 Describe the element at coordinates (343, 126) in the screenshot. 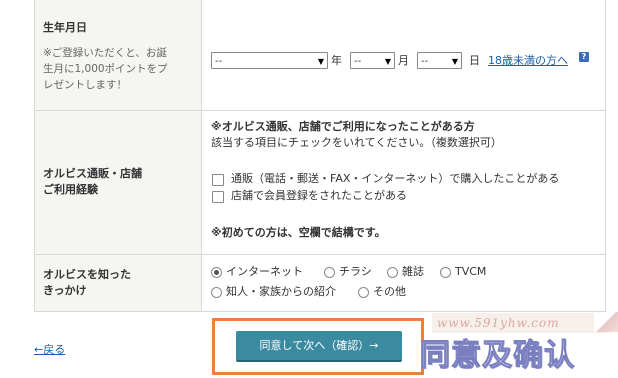

I see `experience-heading: ※オルビス通販、店舗でご利用になったことがある方` at that location.